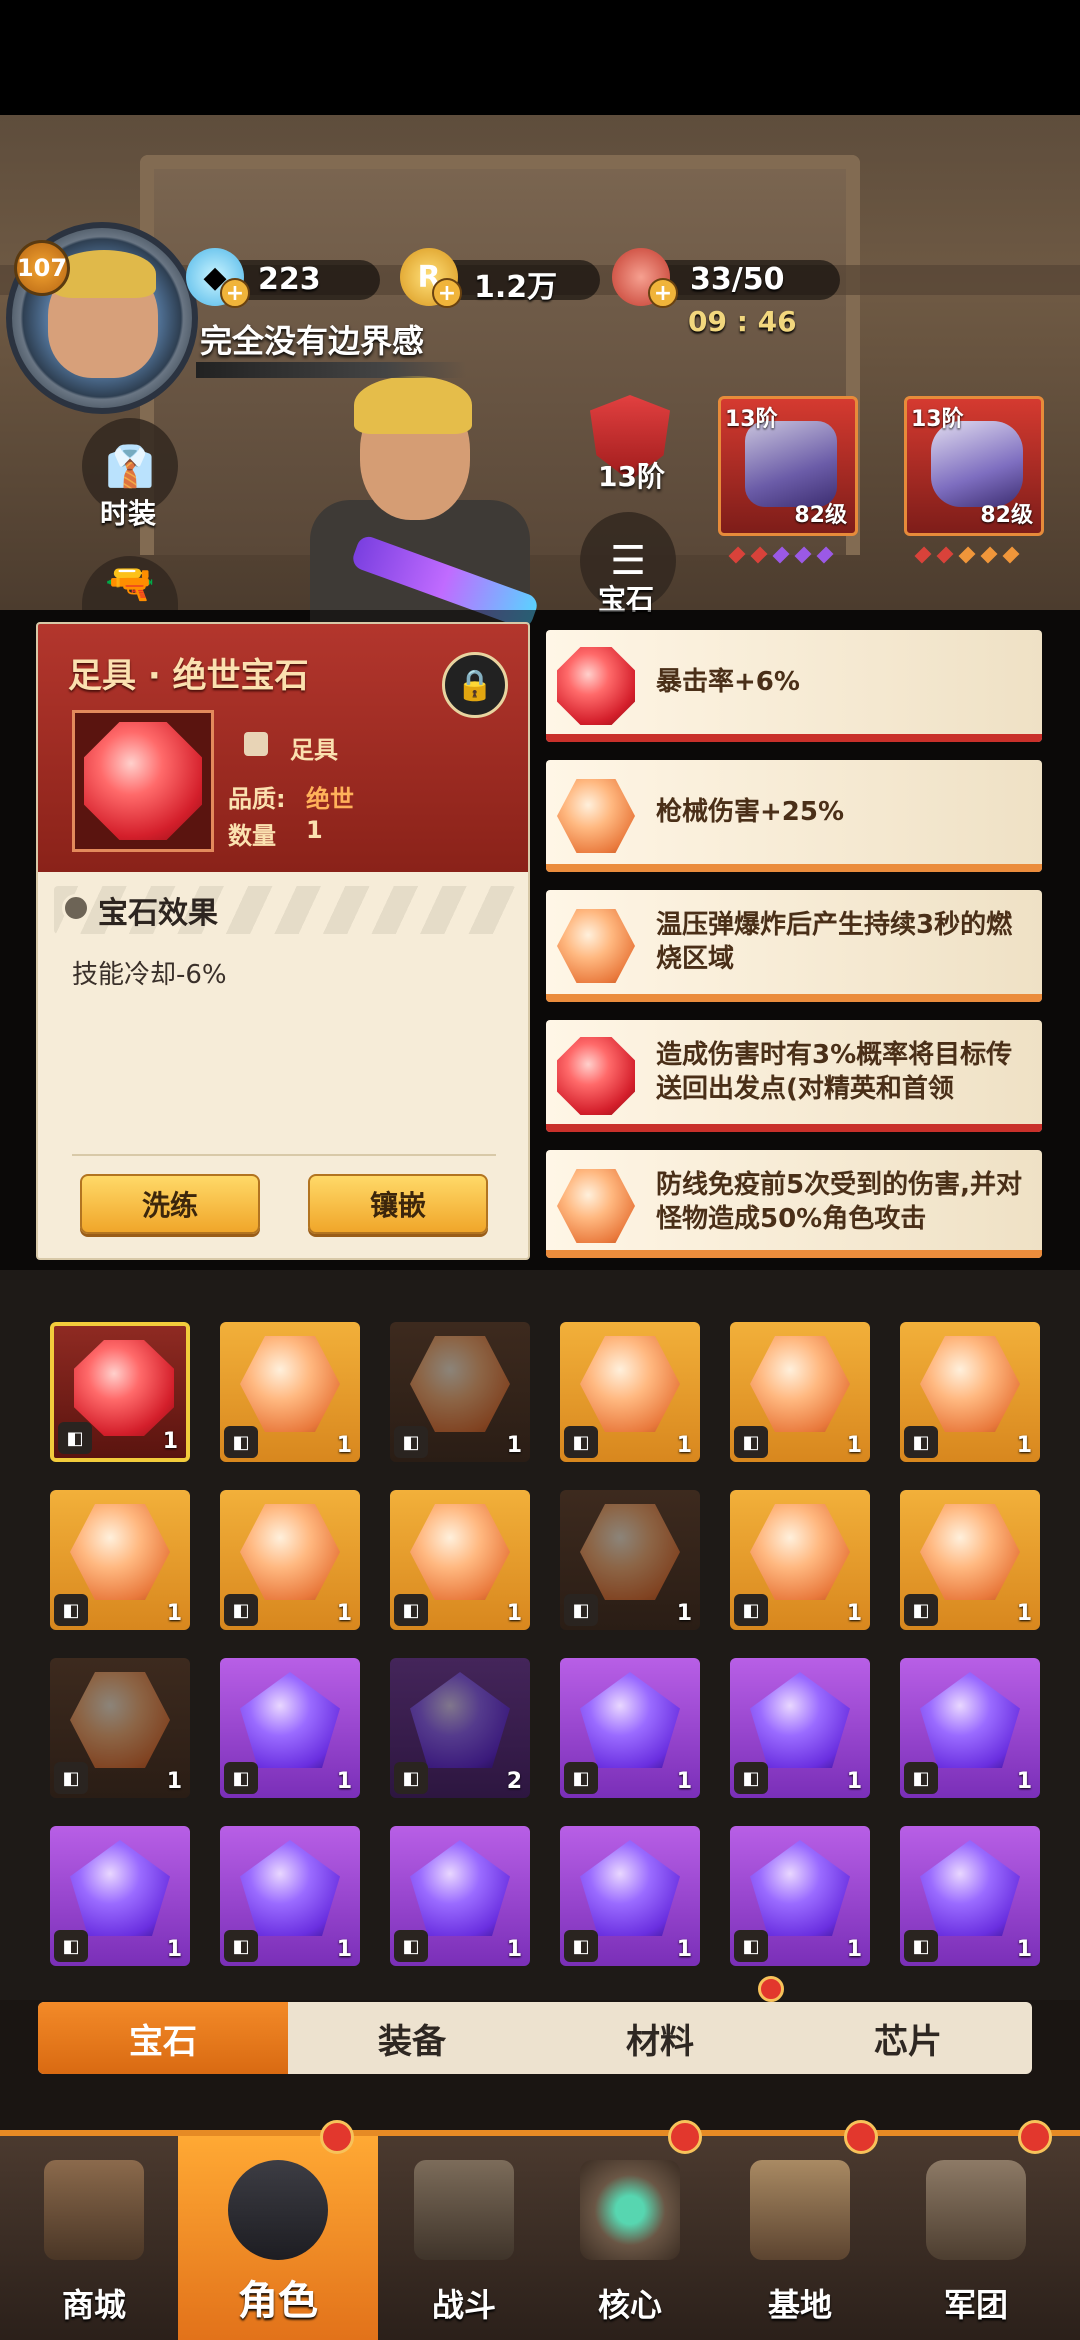 Image resolution: width=1080 pixels, height=2340 pixels. I want to click on hero-character, so click(420, 508).